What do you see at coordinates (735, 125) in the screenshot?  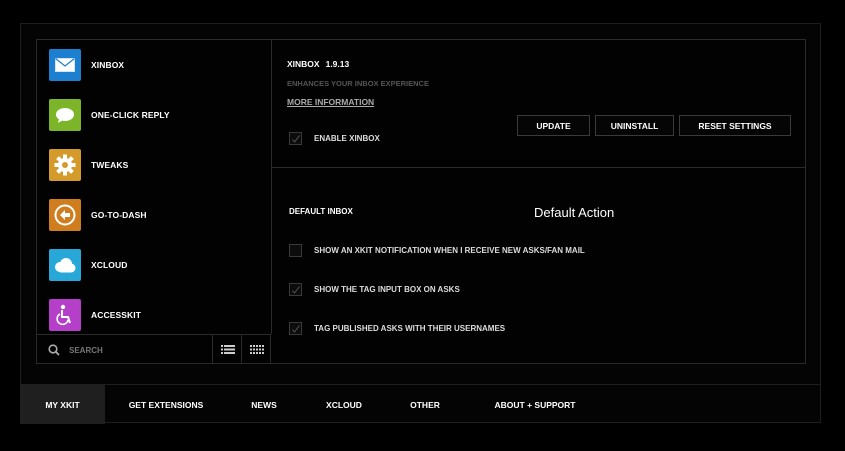 I see `reset-settings-button: RESET SETTINGS` at bounding box center [735, 125].